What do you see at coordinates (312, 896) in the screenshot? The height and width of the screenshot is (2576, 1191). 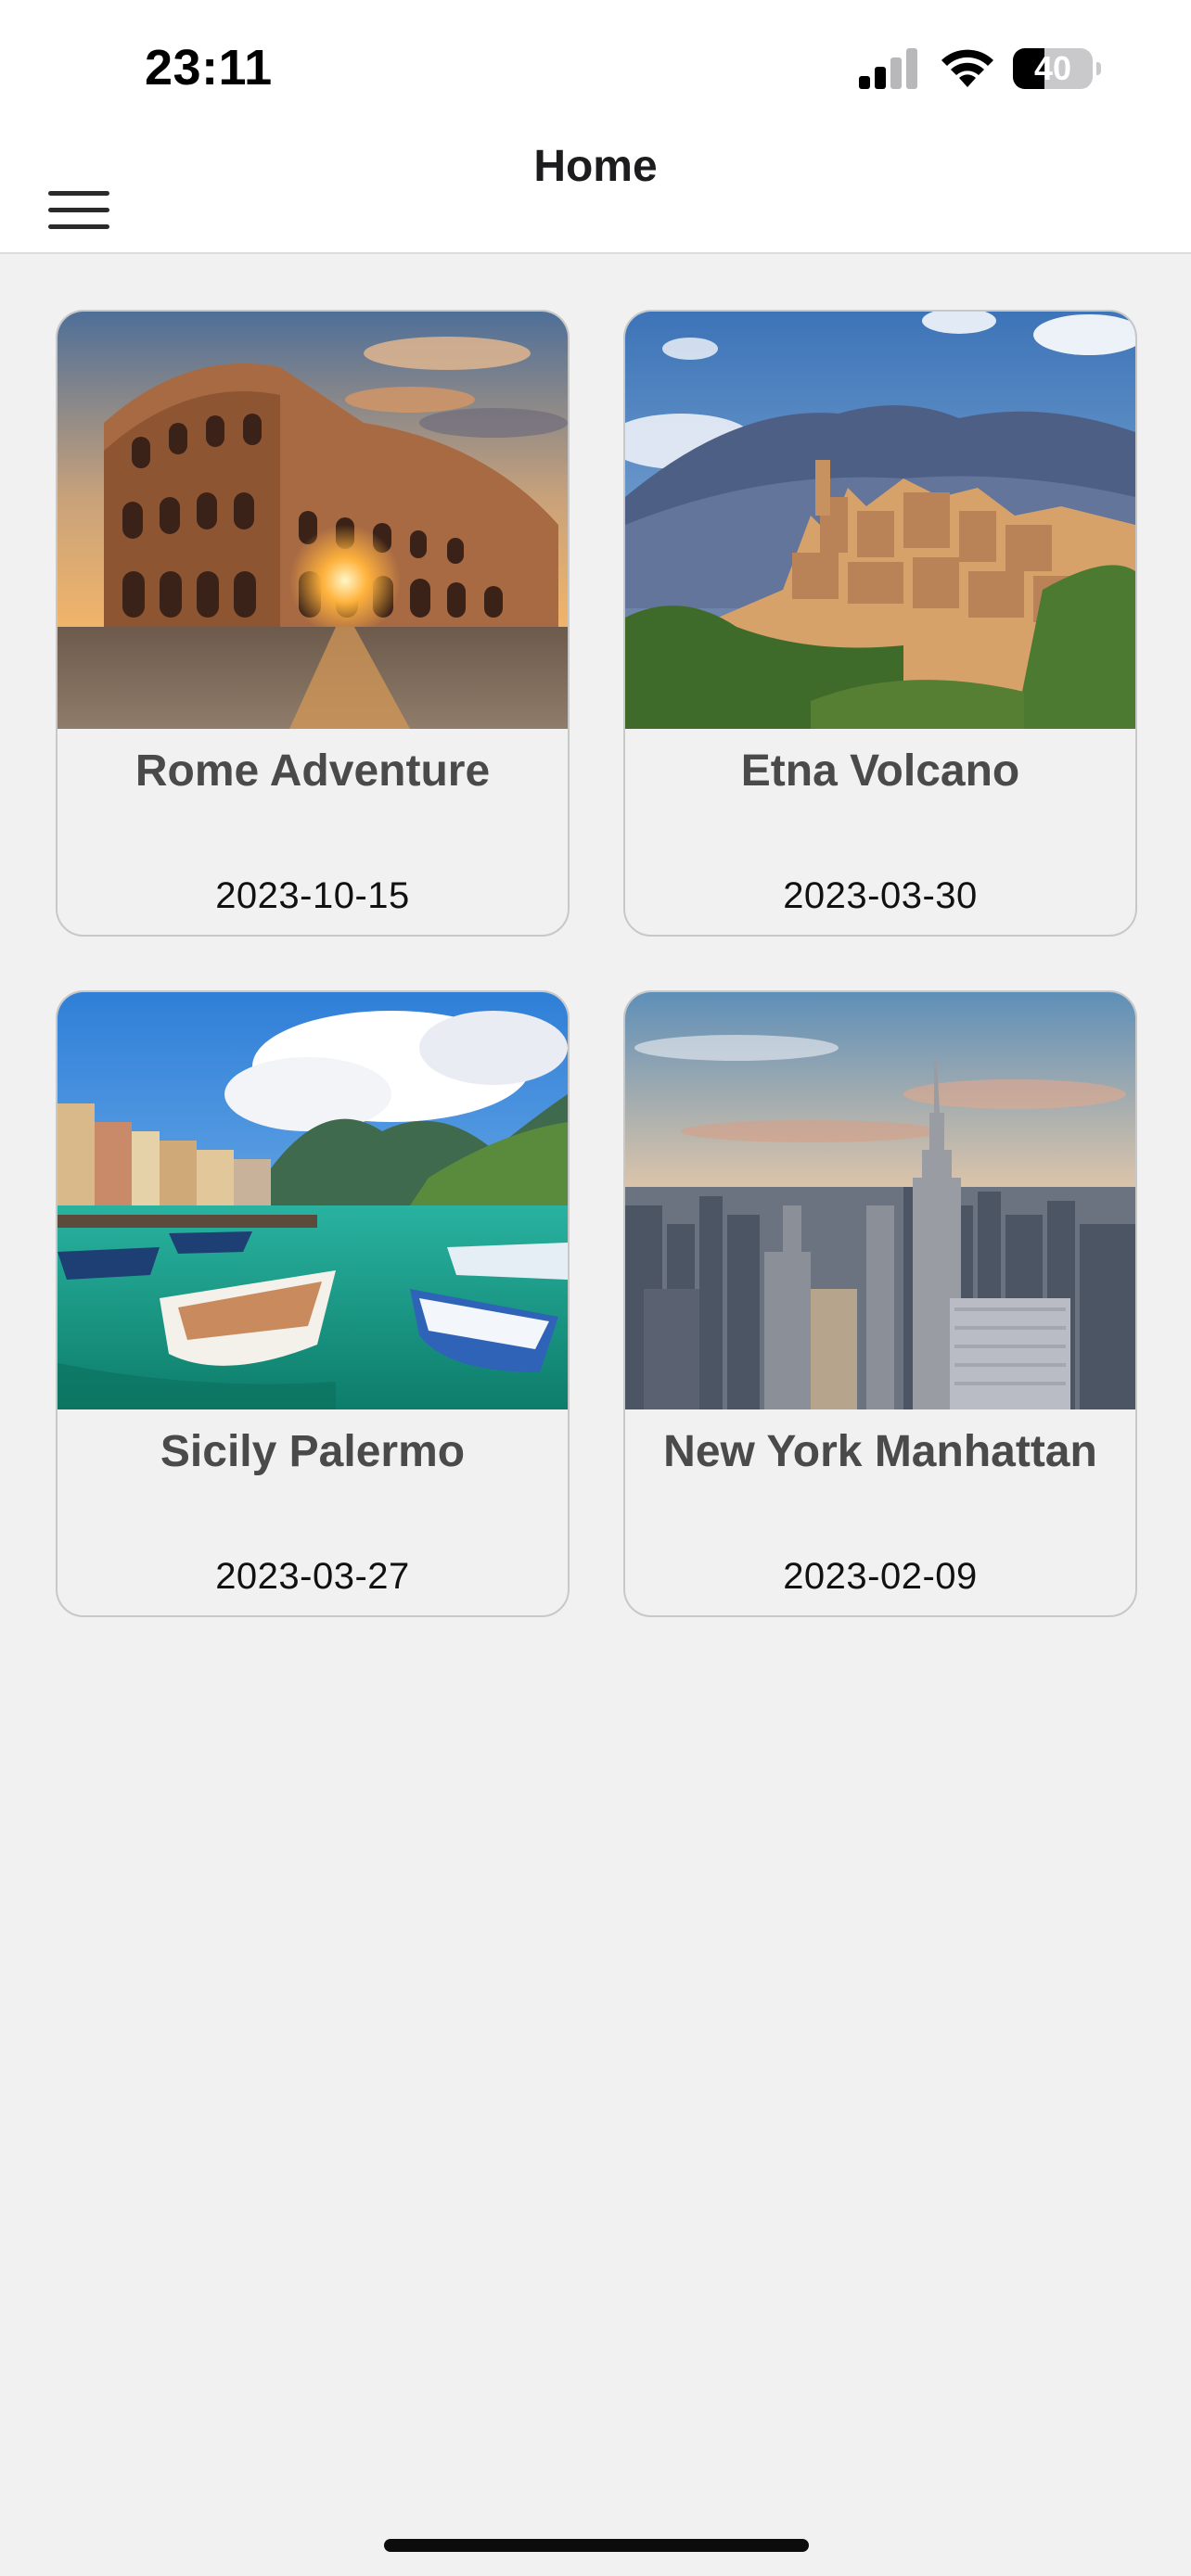 I see `trip-date: 2023-10-15` at bounding box center [312, 896].